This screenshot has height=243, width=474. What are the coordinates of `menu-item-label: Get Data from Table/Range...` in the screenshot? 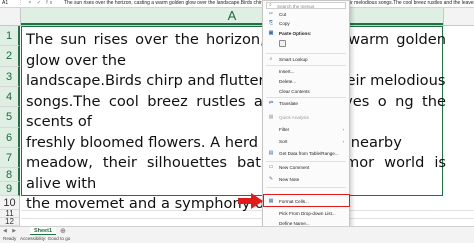 It's located at (309, 153).